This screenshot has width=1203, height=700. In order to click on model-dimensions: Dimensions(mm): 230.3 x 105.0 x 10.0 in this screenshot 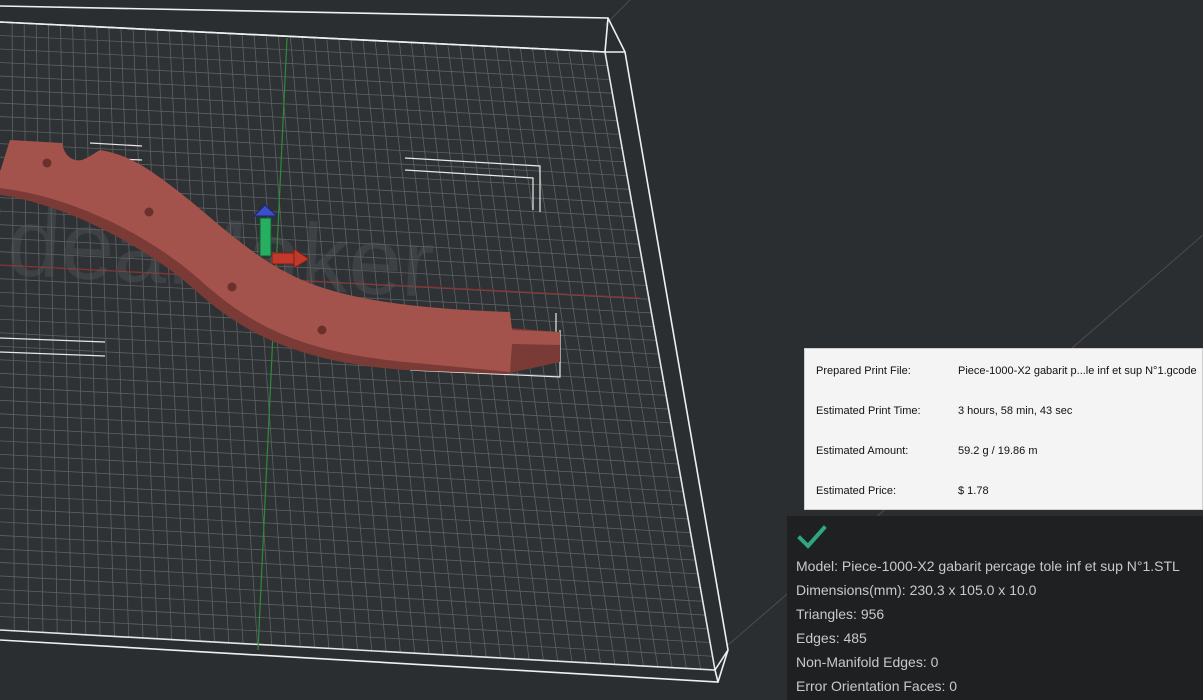, I will do `click(916, 590)`.